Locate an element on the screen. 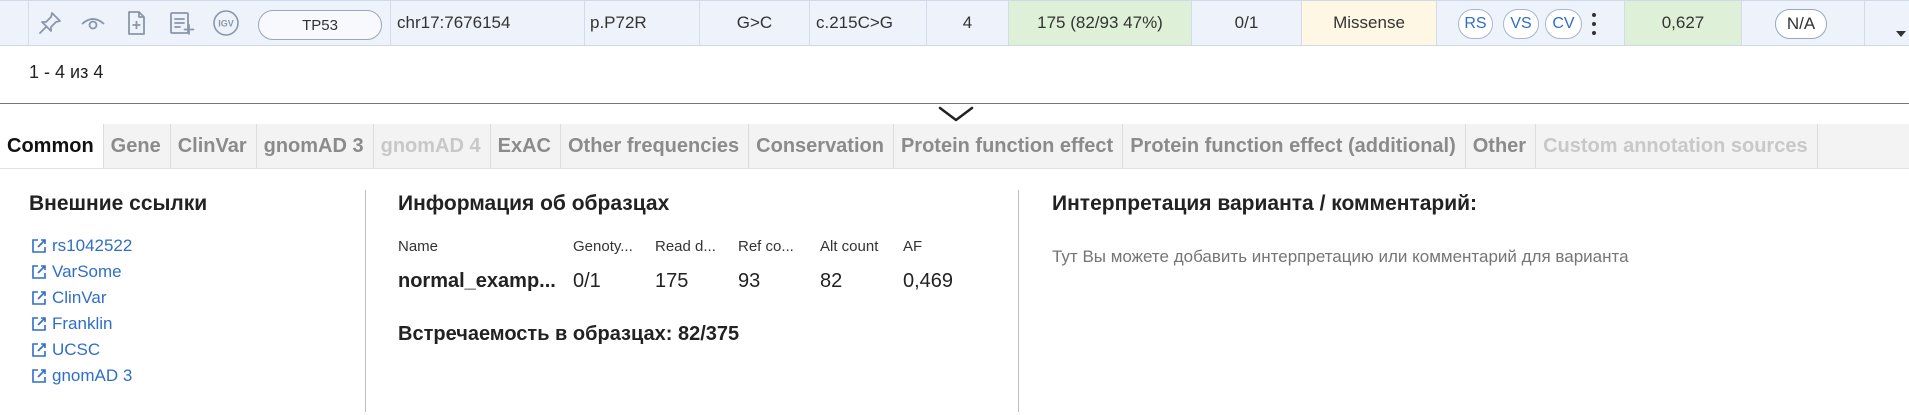  tab-exac: ExAC is located at coordinates (526, 146).